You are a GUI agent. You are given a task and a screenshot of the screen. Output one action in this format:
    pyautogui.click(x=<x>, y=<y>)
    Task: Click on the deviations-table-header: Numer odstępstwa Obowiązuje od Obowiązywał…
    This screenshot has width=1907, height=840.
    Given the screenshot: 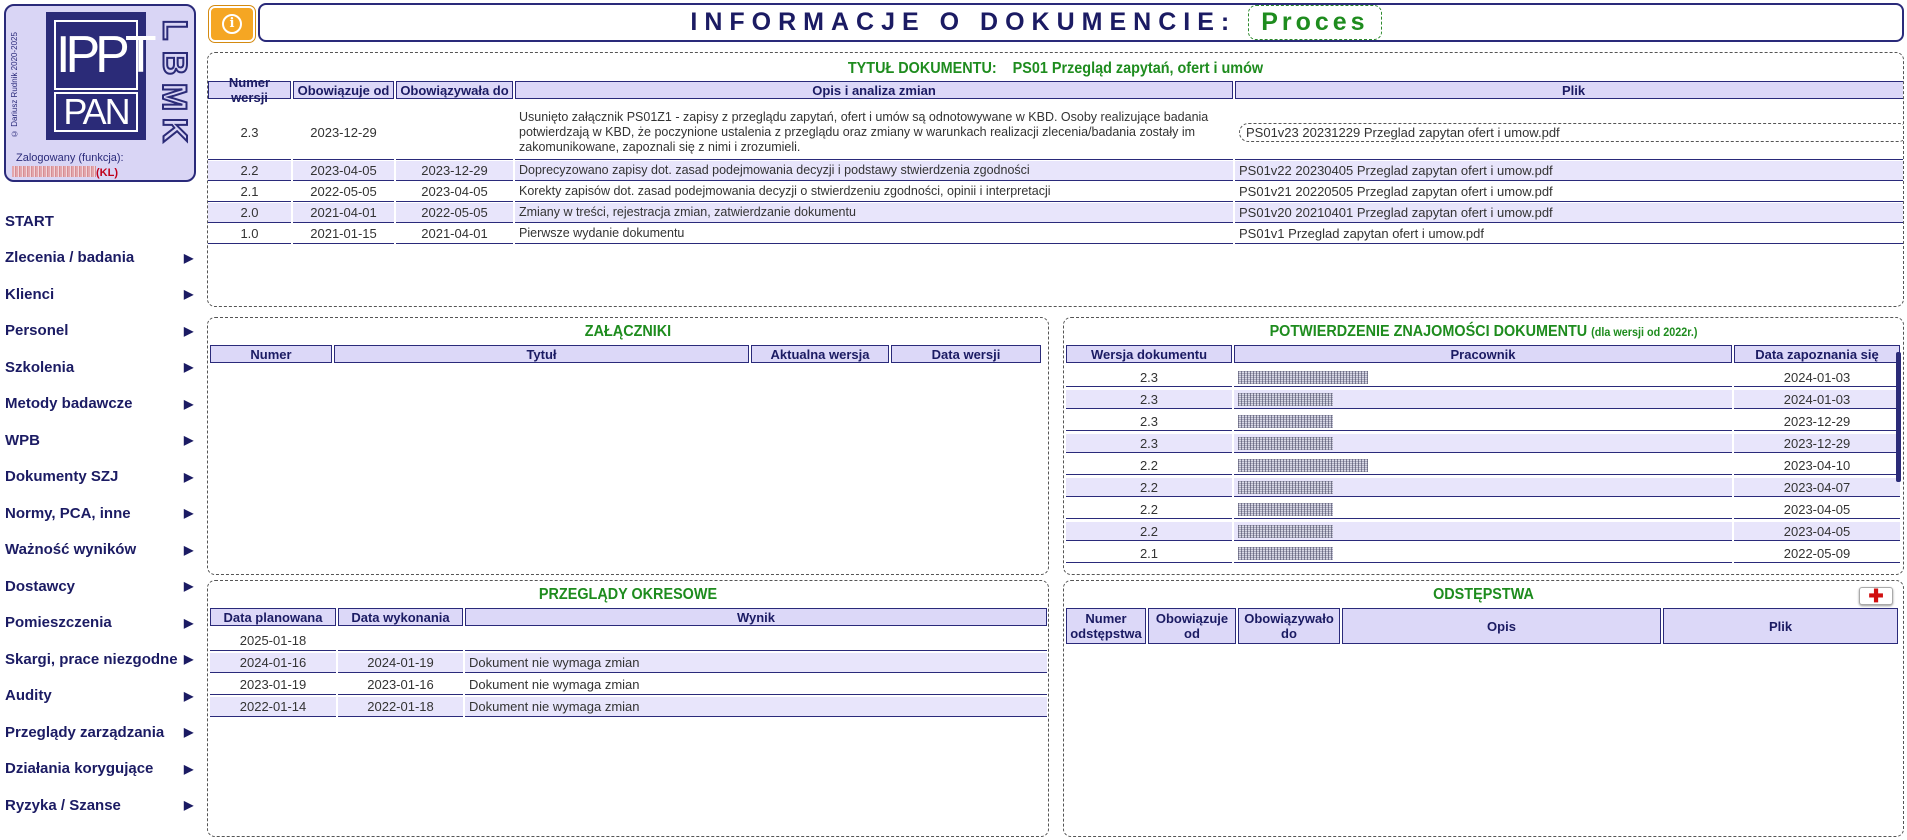 What is the action you would take?
    pyautogui.click(x=1483, y=626)
    